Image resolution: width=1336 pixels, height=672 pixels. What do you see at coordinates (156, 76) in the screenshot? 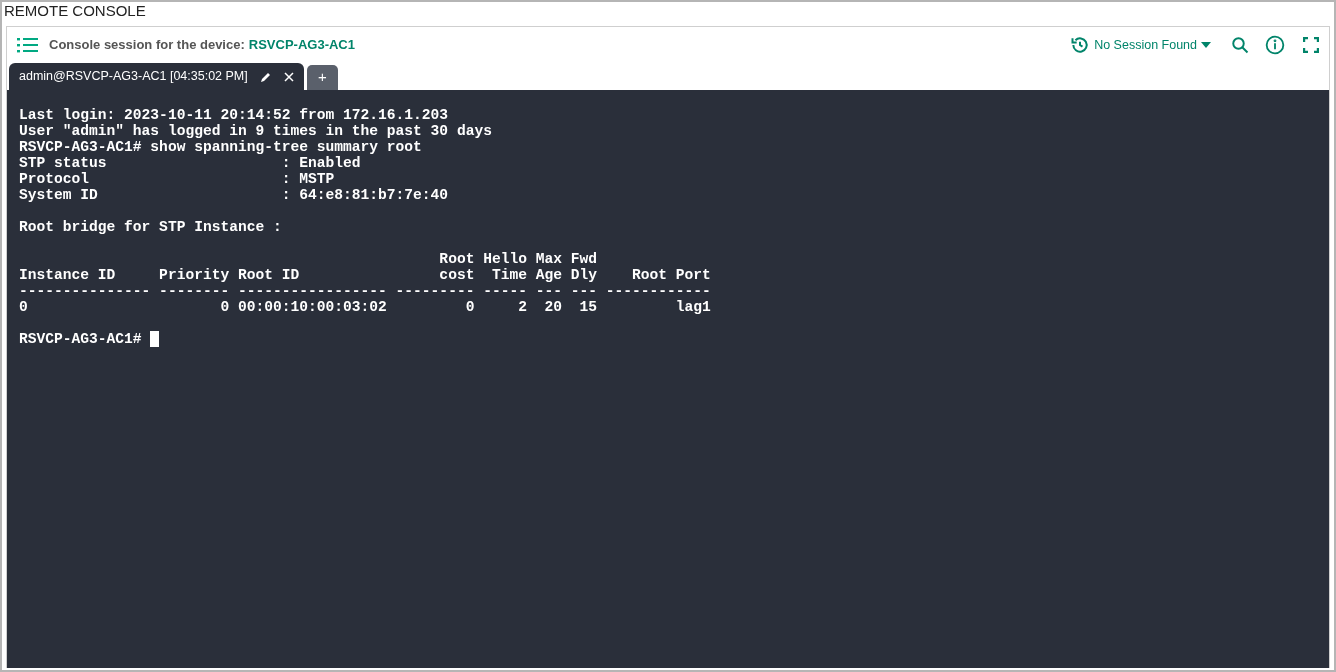
I see `session-tab: admin@RSVCP-AG3-AC1 [04:35:02 PM]` at bounding box center [156, 76].